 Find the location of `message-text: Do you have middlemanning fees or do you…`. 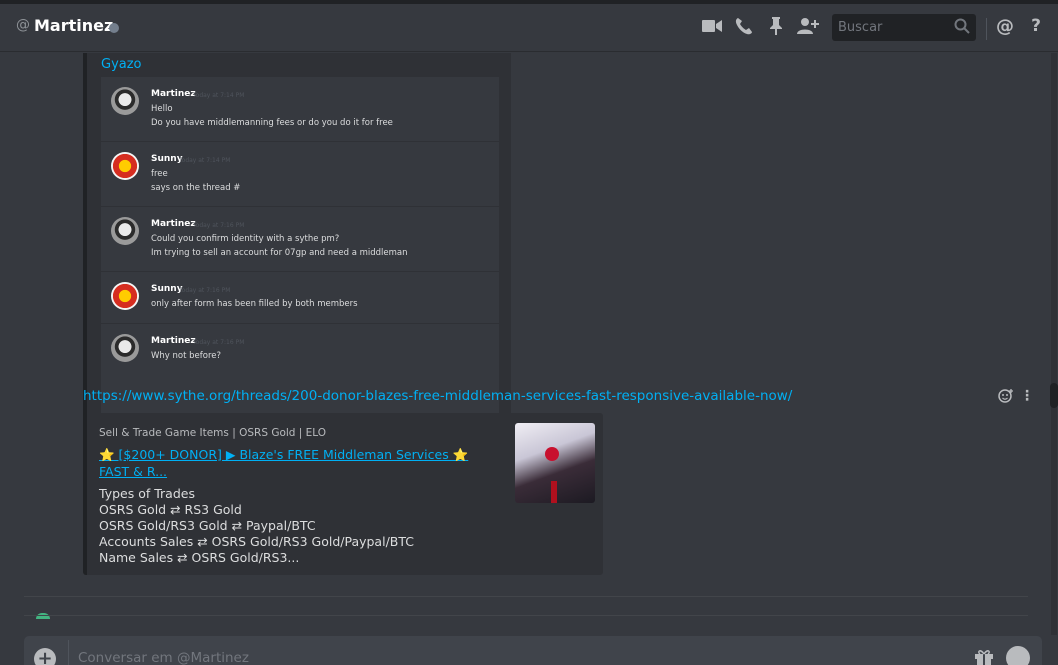

message-text: Do you have middlemanning fees or do you… is located at coordinates (272, 123).